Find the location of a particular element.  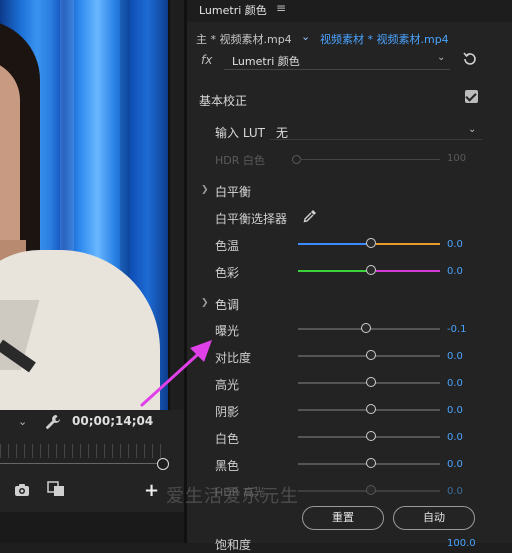

sequence-clip-tab: 视频素材 * 视频素材.mp4 is located at coordinates (384, 39).